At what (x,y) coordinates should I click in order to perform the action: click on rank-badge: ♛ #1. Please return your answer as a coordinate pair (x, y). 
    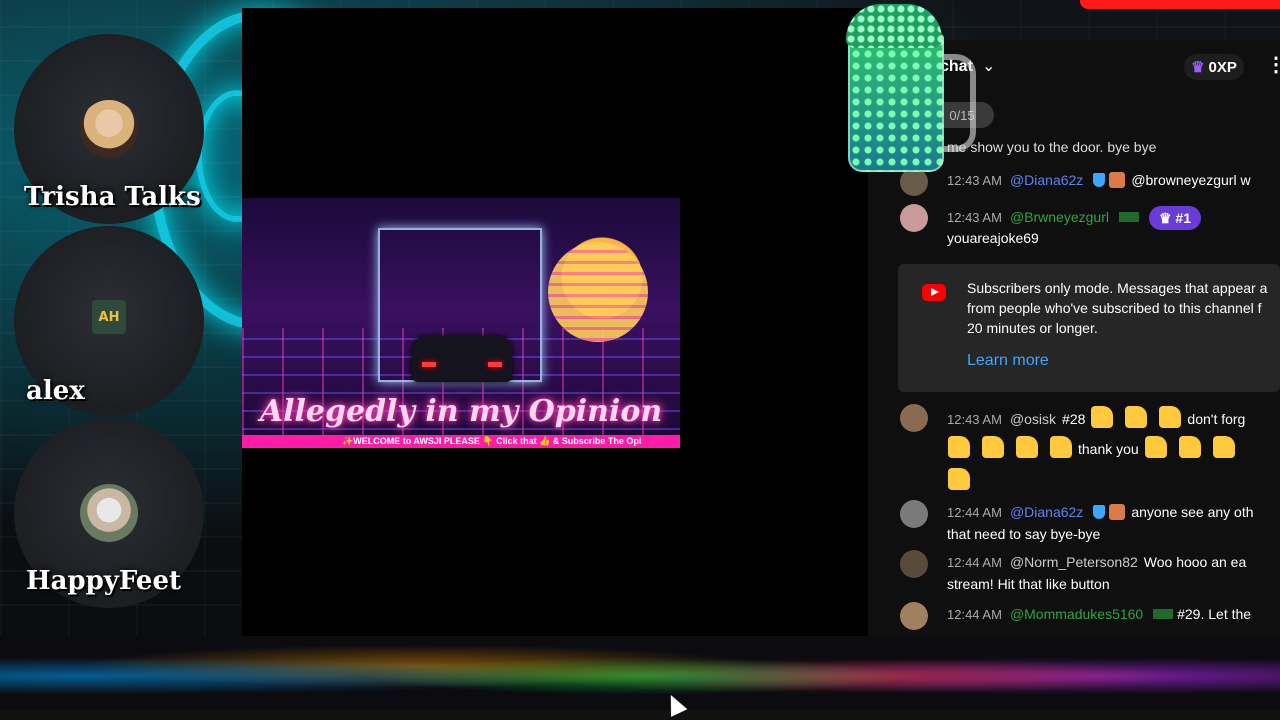
    Looking at the image, I should click on (1174, 218).